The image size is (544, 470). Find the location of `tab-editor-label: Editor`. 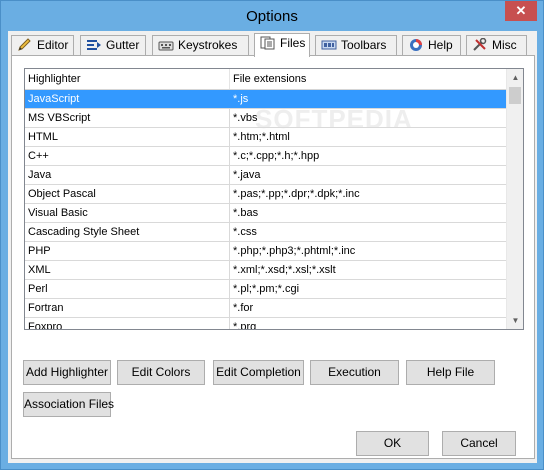

tab-editor-label: Editor is located at coordinates (53, 45).